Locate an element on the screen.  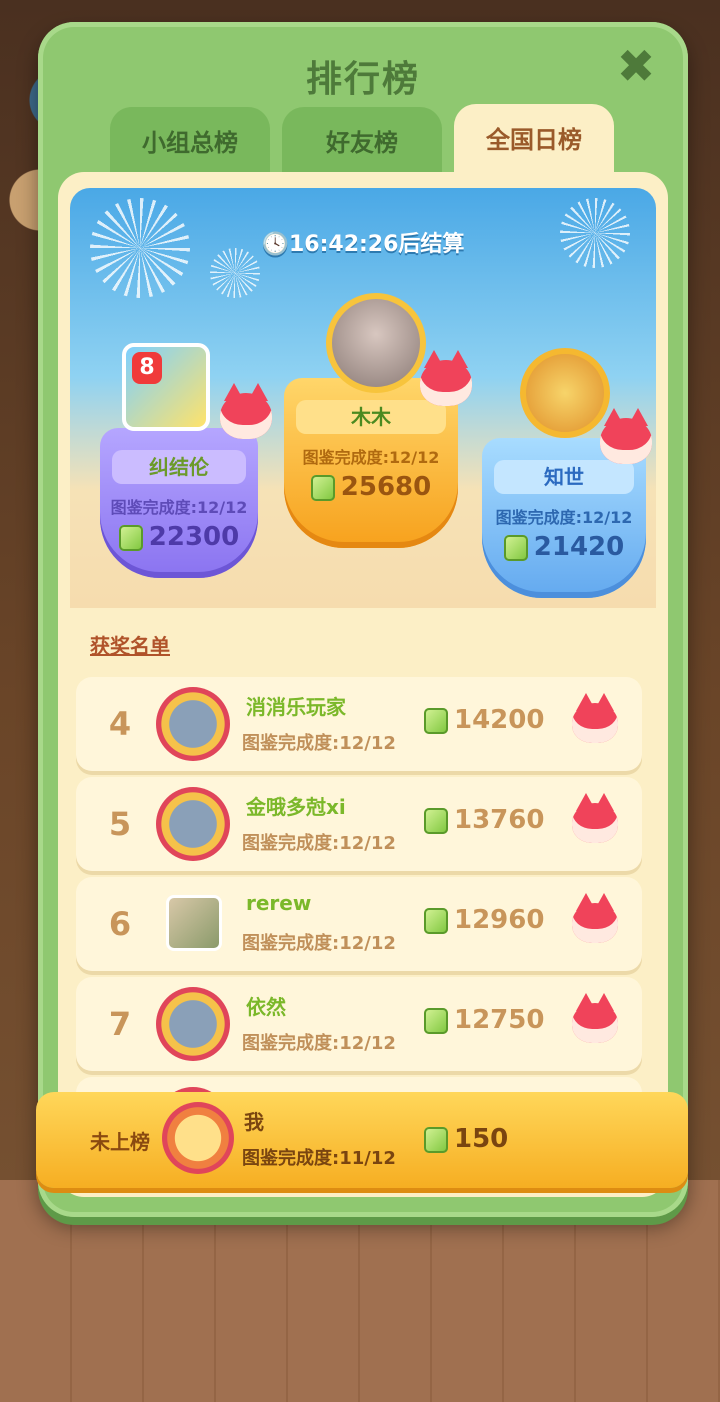
podium-second: 纠结伦 图鉴完成度:12/12 22300 is located at coordinates (179, 503).